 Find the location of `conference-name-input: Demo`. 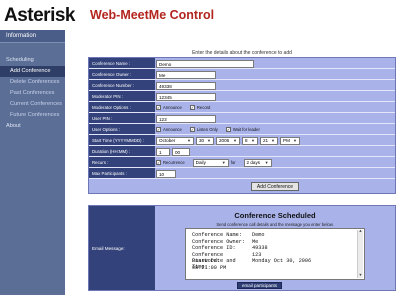

conference-name-input: Demo is located at coordinates (205, 63).